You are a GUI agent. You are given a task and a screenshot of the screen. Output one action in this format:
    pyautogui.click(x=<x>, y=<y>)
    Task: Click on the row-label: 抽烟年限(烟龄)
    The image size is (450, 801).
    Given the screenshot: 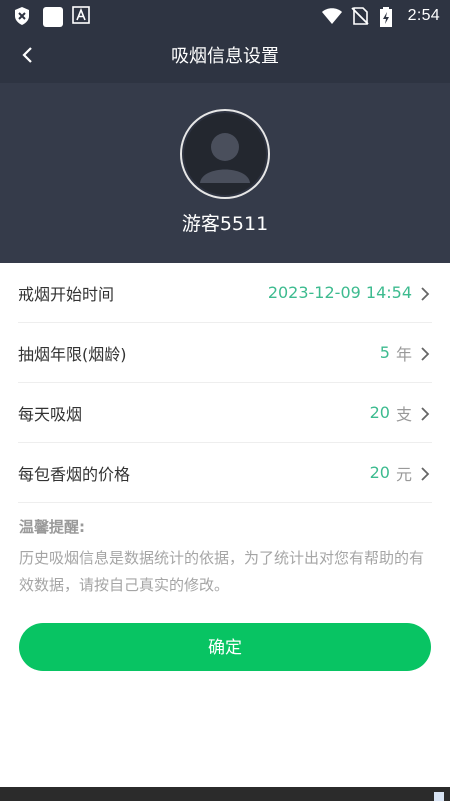 What is the action you would take?
    pyautogui.click(x=72, y=354)
    